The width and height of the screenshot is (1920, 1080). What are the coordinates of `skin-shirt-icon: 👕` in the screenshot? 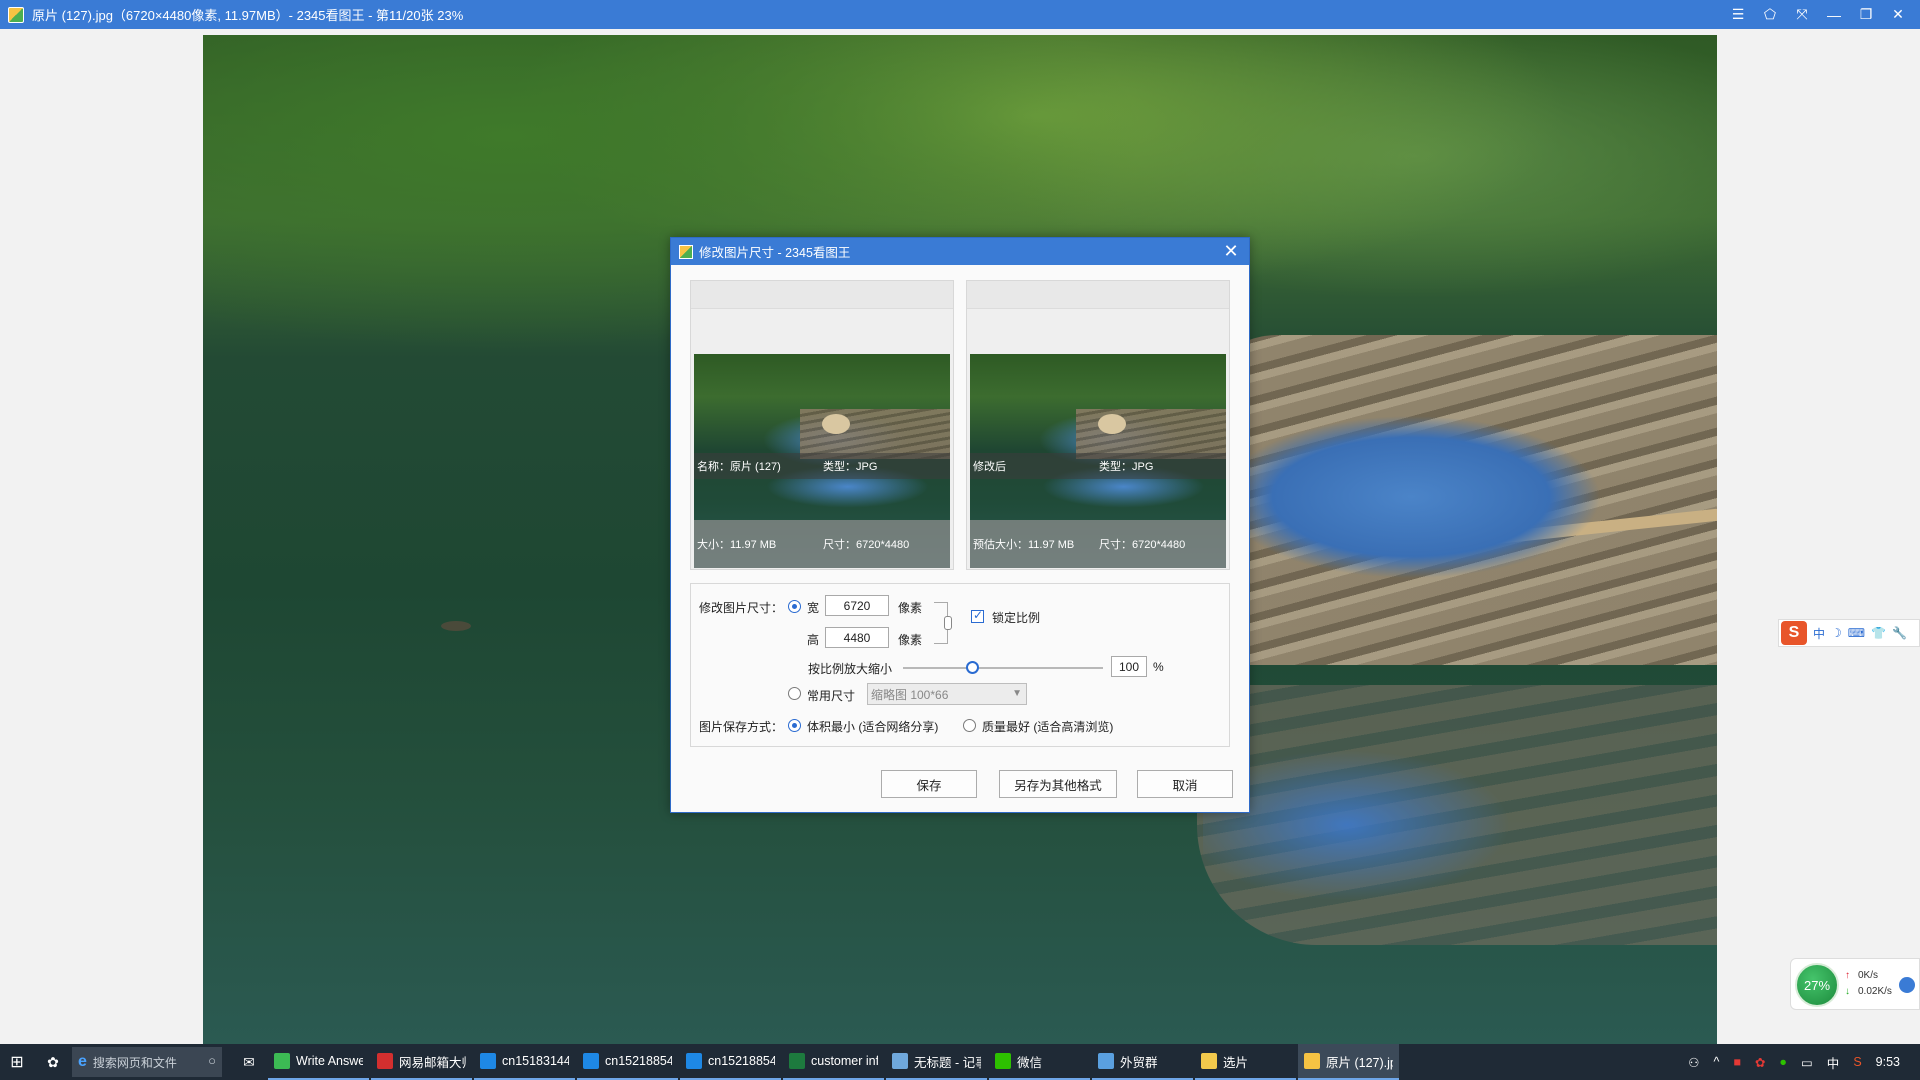 It's located at (1878, 633).